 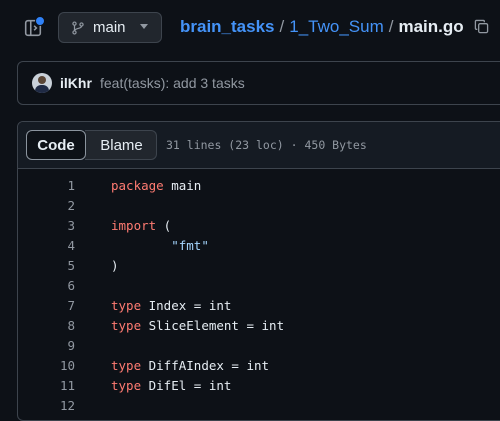 What do you see at coordinates (46, 245) in the screenshot?
I see `line-number: 4` at bounding box center [46, 245].